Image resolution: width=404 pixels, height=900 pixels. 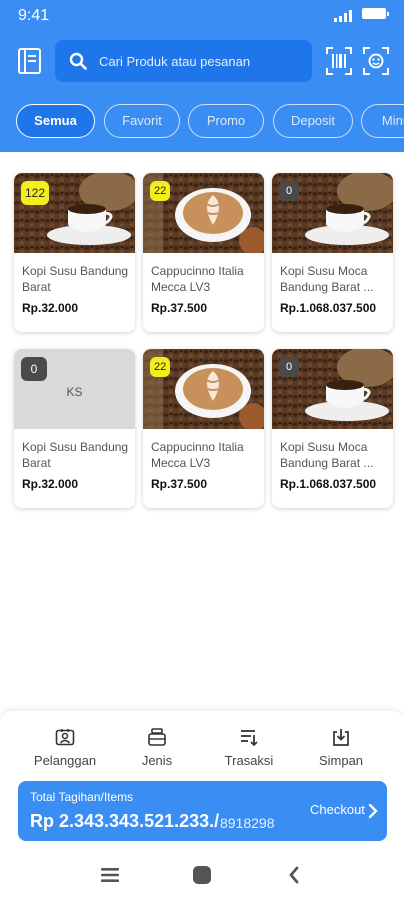 What do you see at coordinates (74, 252) in the screenshot?
I see `product-card: 122 Kopi Susu Bandung Barat Rp.32.000` at bounding box center [74, 252].